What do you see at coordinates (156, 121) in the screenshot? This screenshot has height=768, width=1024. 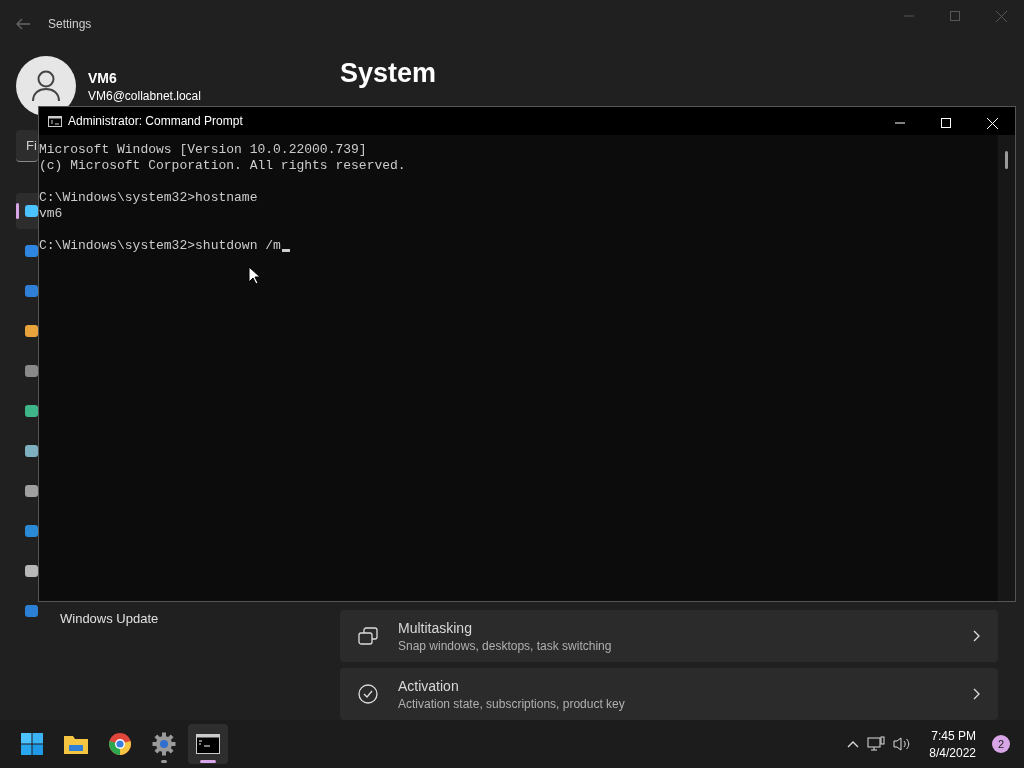 I see `window-title: Administrator: Command Prompt` at bounding box center [156, 121].